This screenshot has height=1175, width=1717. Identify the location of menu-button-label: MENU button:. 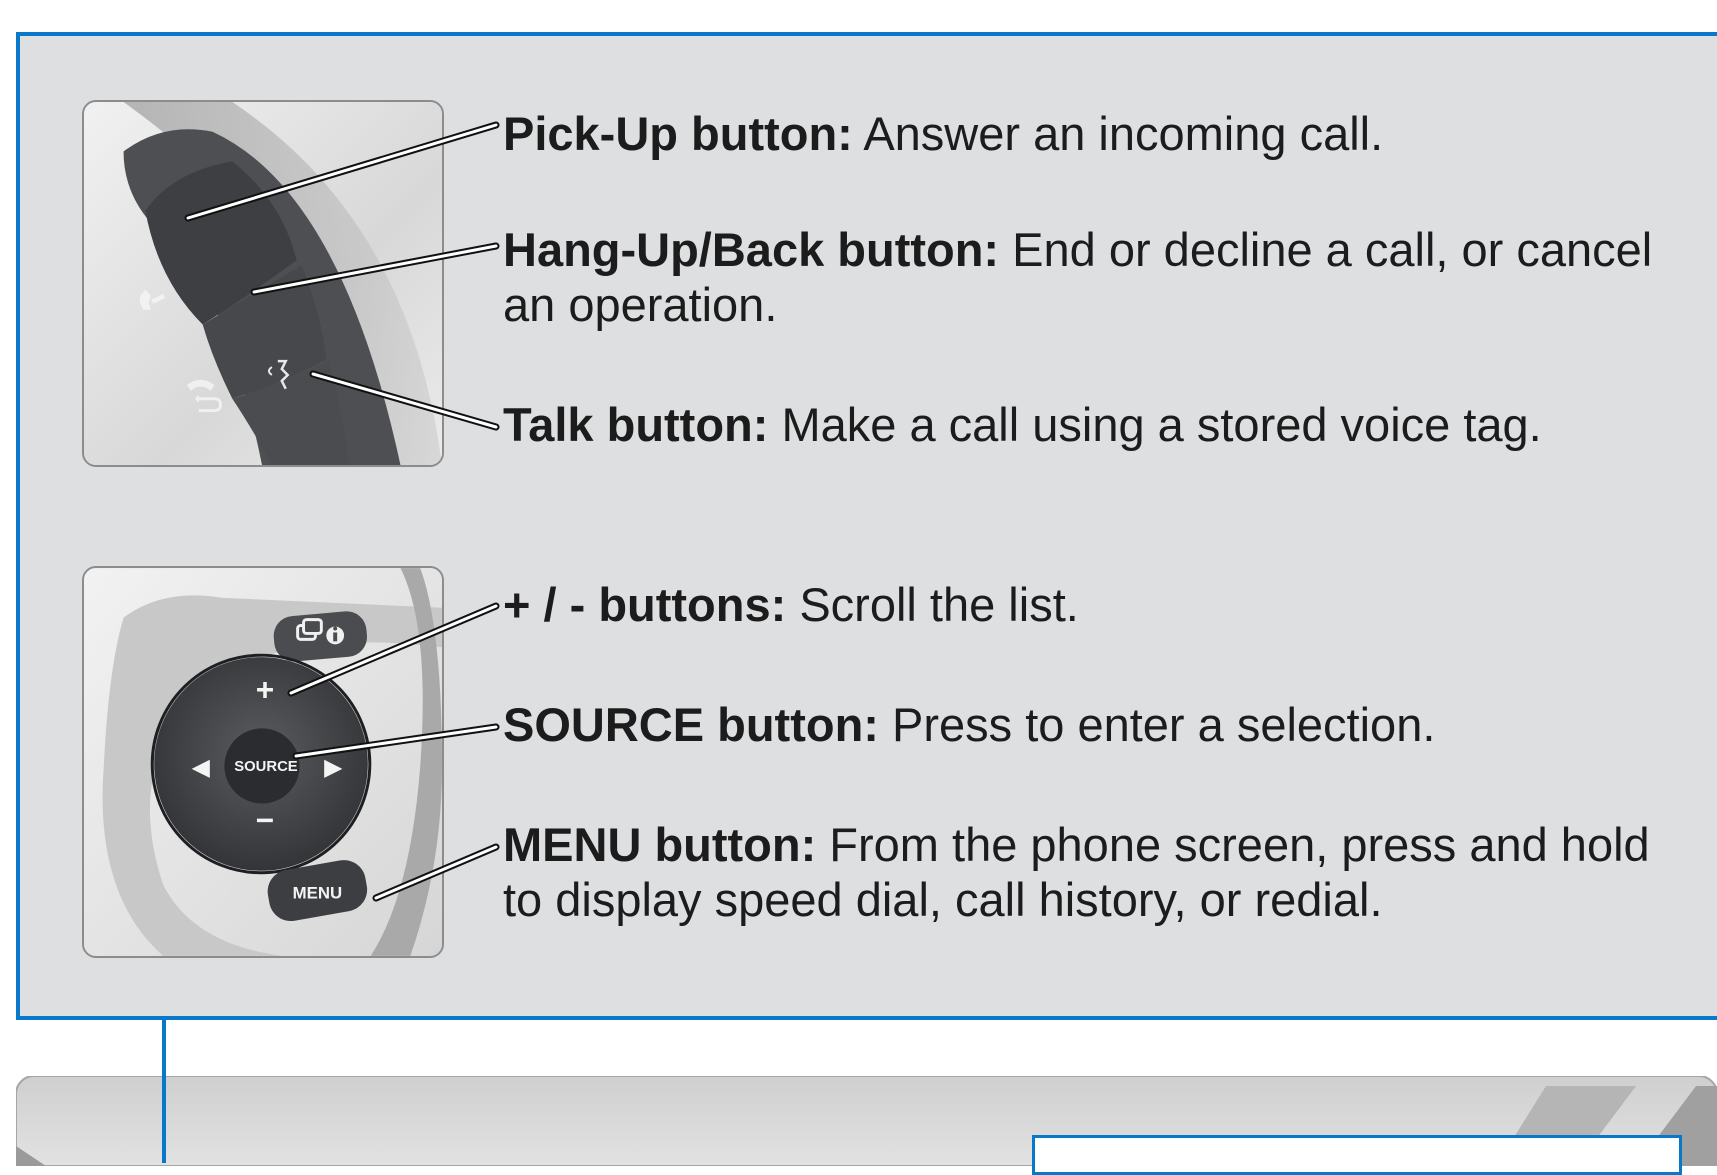
(660, 844).